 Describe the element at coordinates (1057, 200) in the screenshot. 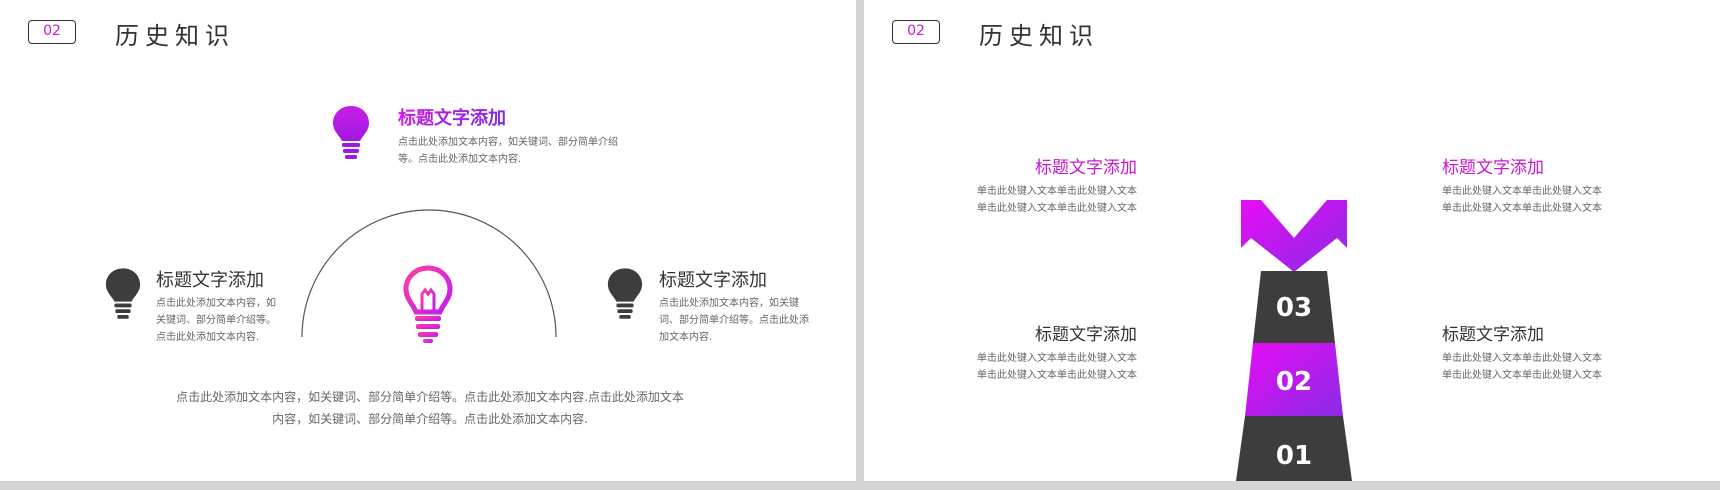

I see `item-desc-top-left: 单击此处键入文本单击此处键入文本 单击此处键入文本单击此处键入文本` at that location.